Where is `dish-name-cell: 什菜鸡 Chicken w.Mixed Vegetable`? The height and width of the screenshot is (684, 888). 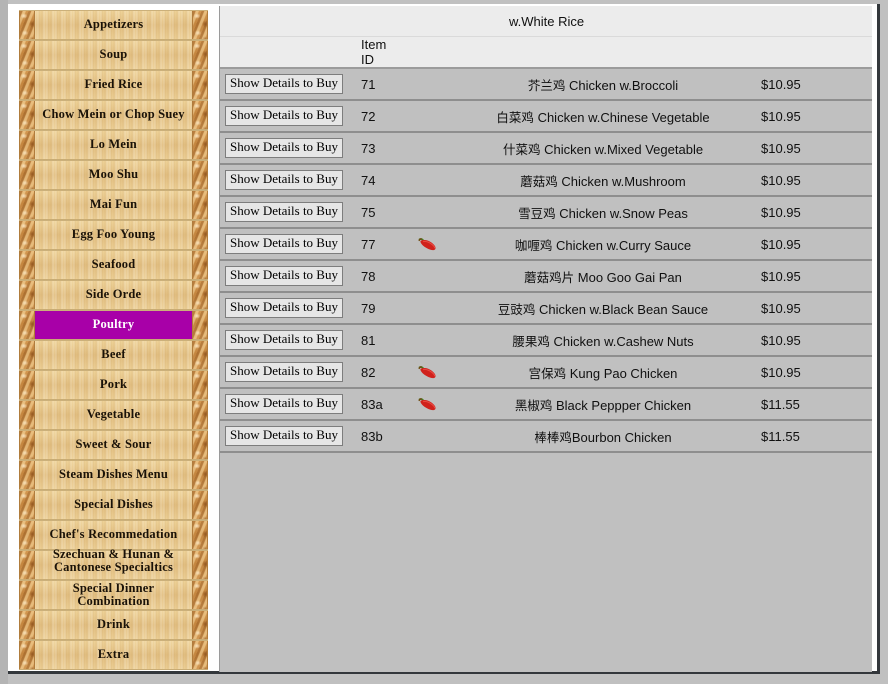
dish-name-cell: 什菜鸡 Chicken w.Mixed Vegetable is located at coordinates (603, 148).